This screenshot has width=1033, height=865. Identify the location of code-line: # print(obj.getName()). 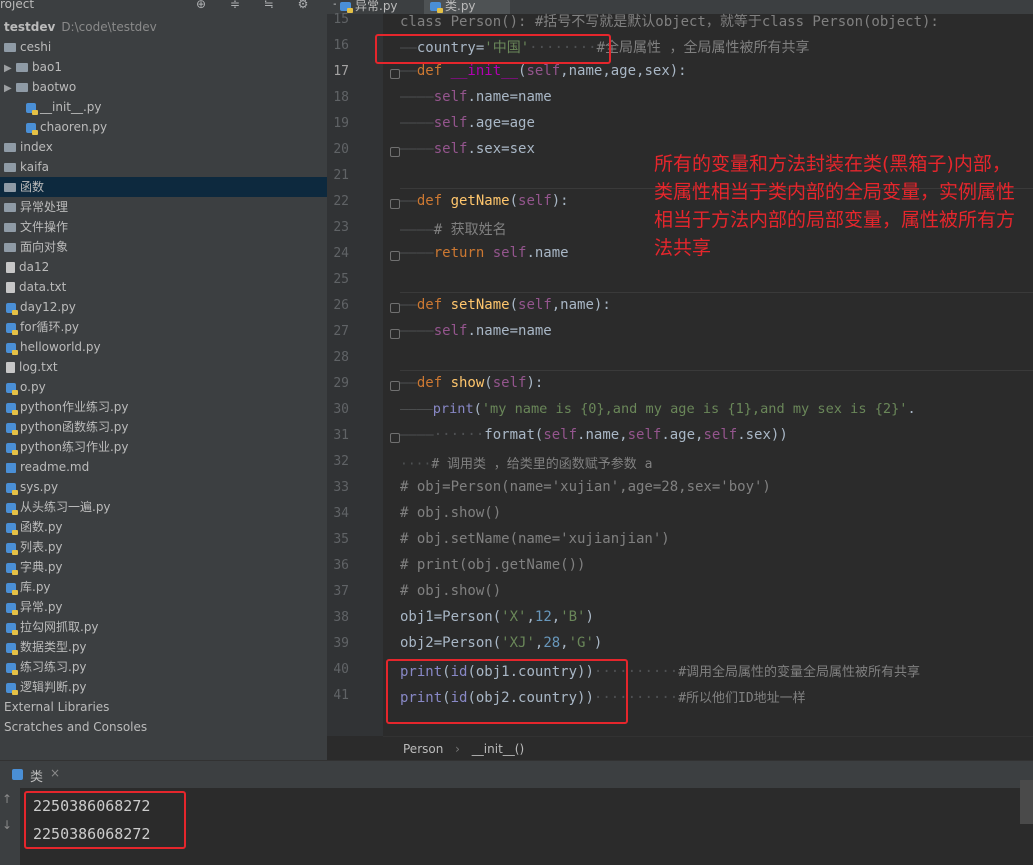
(492, 565).